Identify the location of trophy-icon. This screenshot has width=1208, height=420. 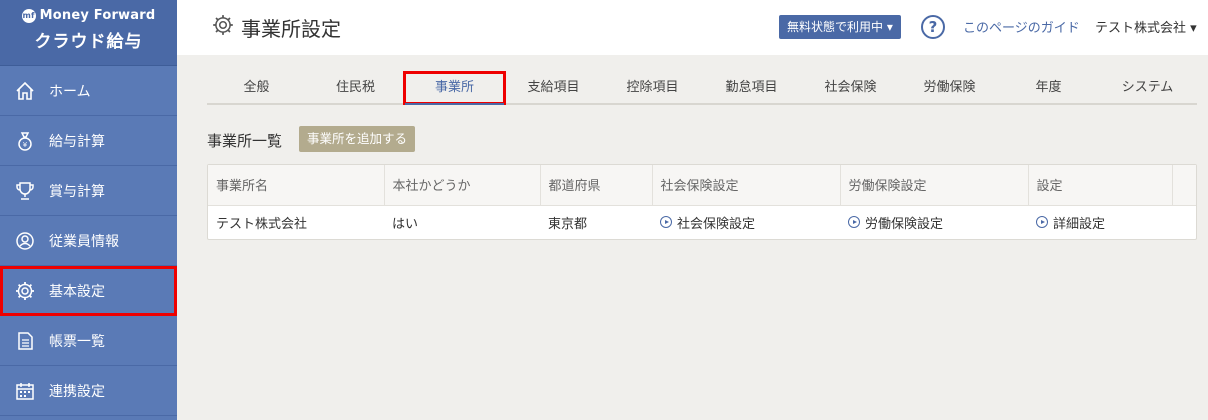
(25, 191).